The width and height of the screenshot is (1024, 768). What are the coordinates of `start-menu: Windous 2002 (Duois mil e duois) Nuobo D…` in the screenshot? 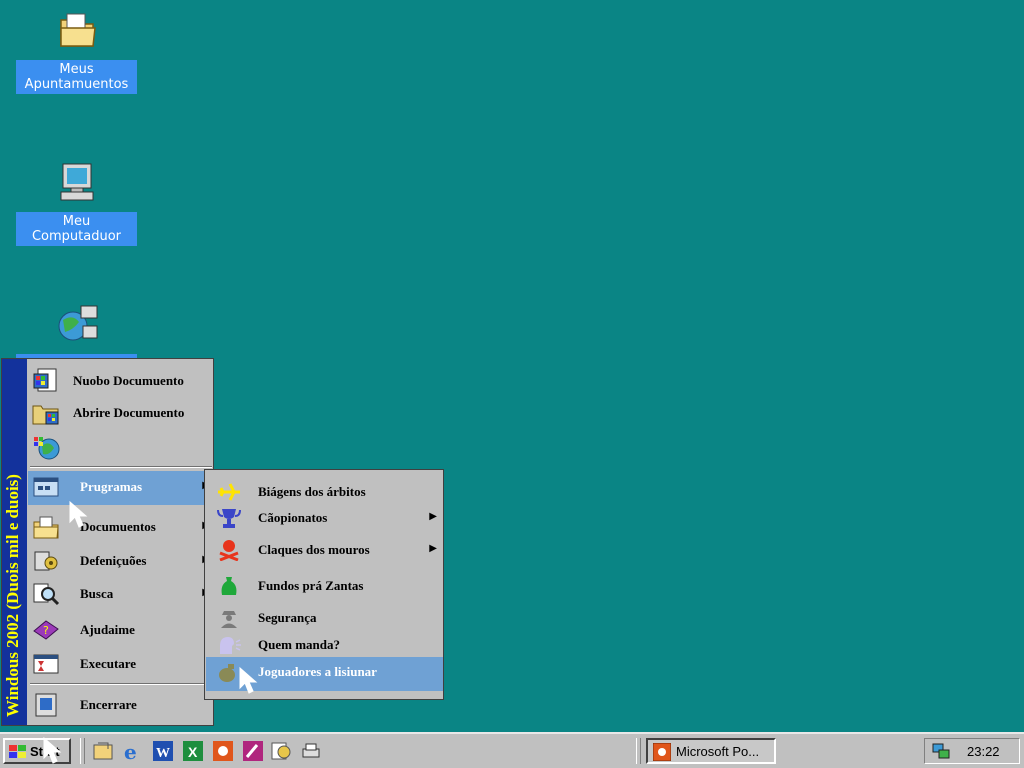 It's located at (107, 542).